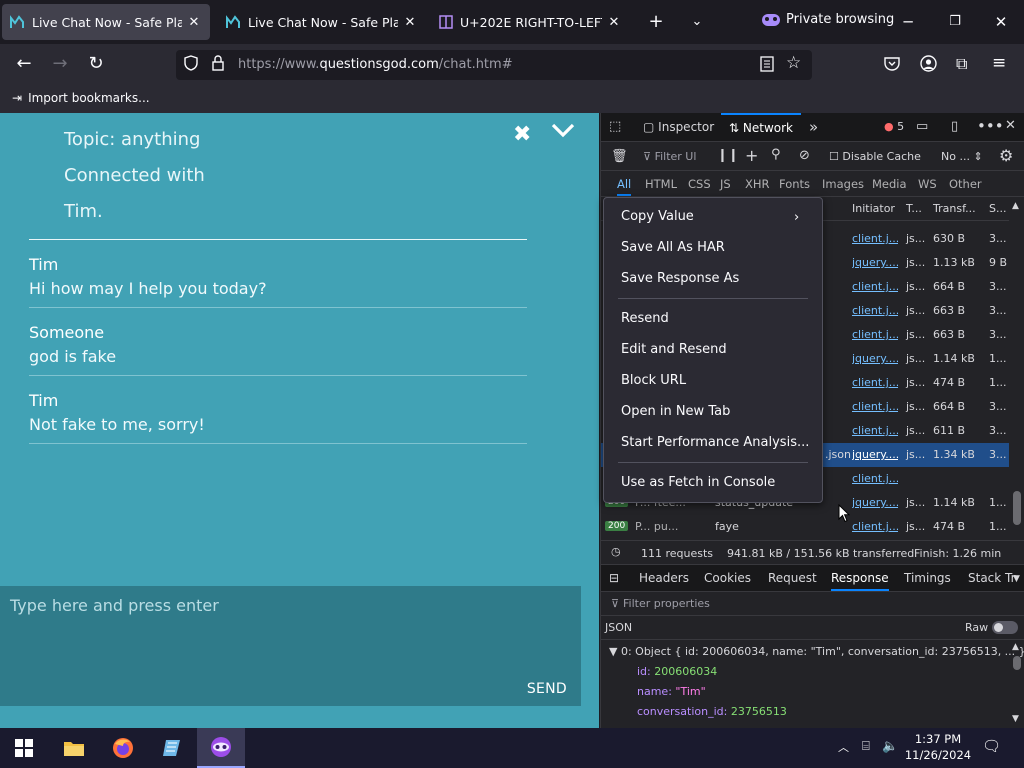  Describe the element at coordinates (613, 651) in the screenshot. I see `expand-triangle-icon: ▼` at that location.